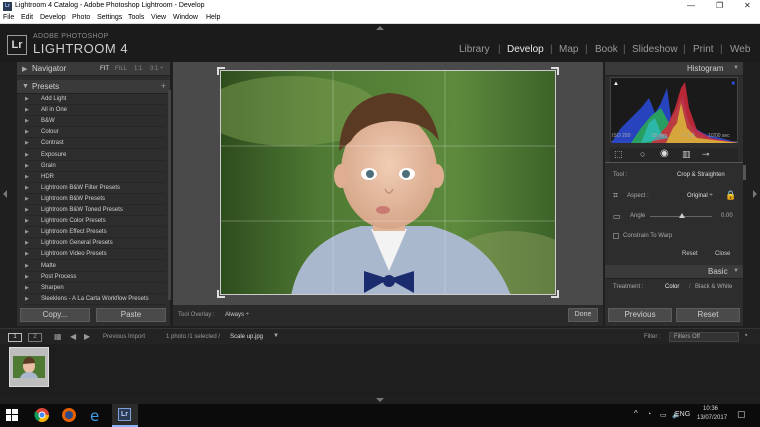 This screenshot has height=427, width=760. Describe the element at coordinates (700, 196) in the screenshot. I see `aspect-select: Original ÷` at that location.